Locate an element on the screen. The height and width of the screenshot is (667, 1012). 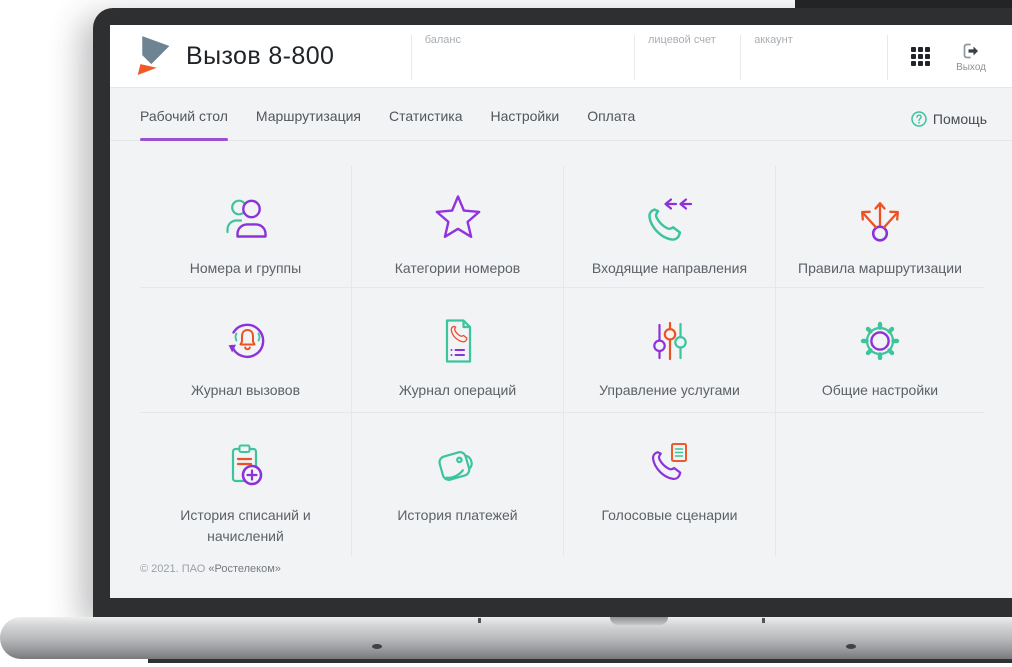
tile-service-management: Управление услугами is located at coordinates (670, 350).